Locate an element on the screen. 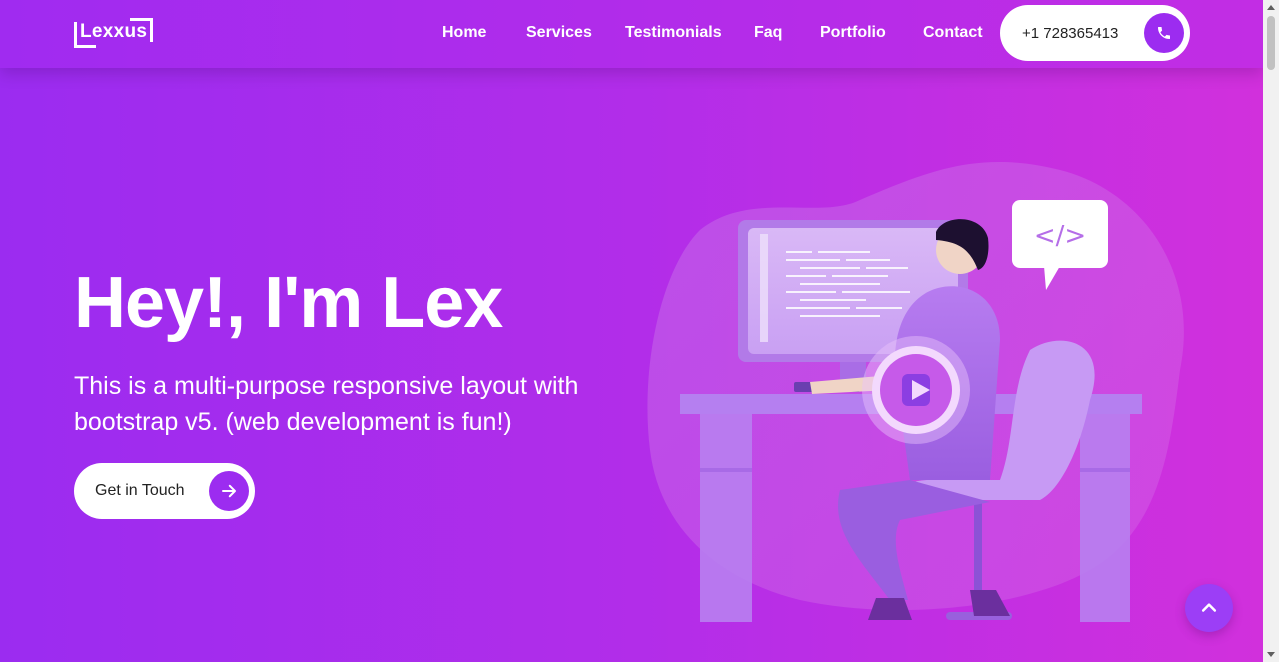 This screenshot has height=662, width=1279. nav-services: Services is located at coordinates (559, 33).